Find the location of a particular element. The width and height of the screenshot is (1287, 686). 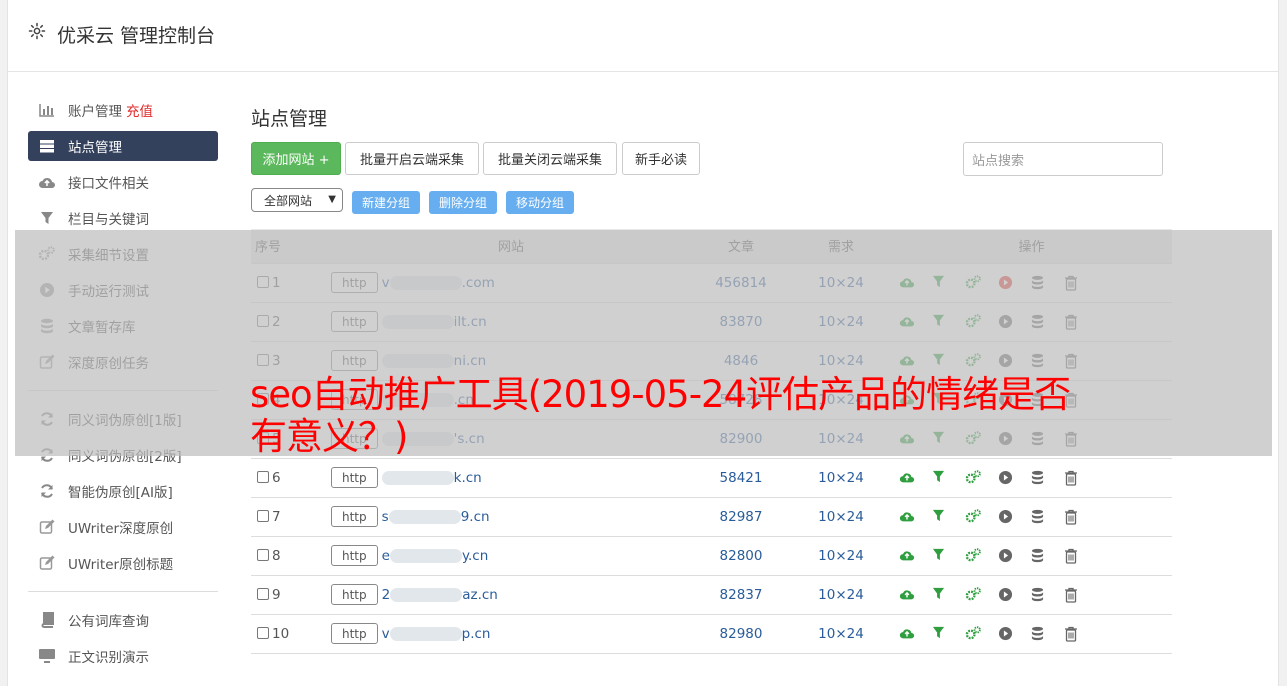

sidebar-item-tool-1: 正文识别演示 is located at coordinates (123, 656).